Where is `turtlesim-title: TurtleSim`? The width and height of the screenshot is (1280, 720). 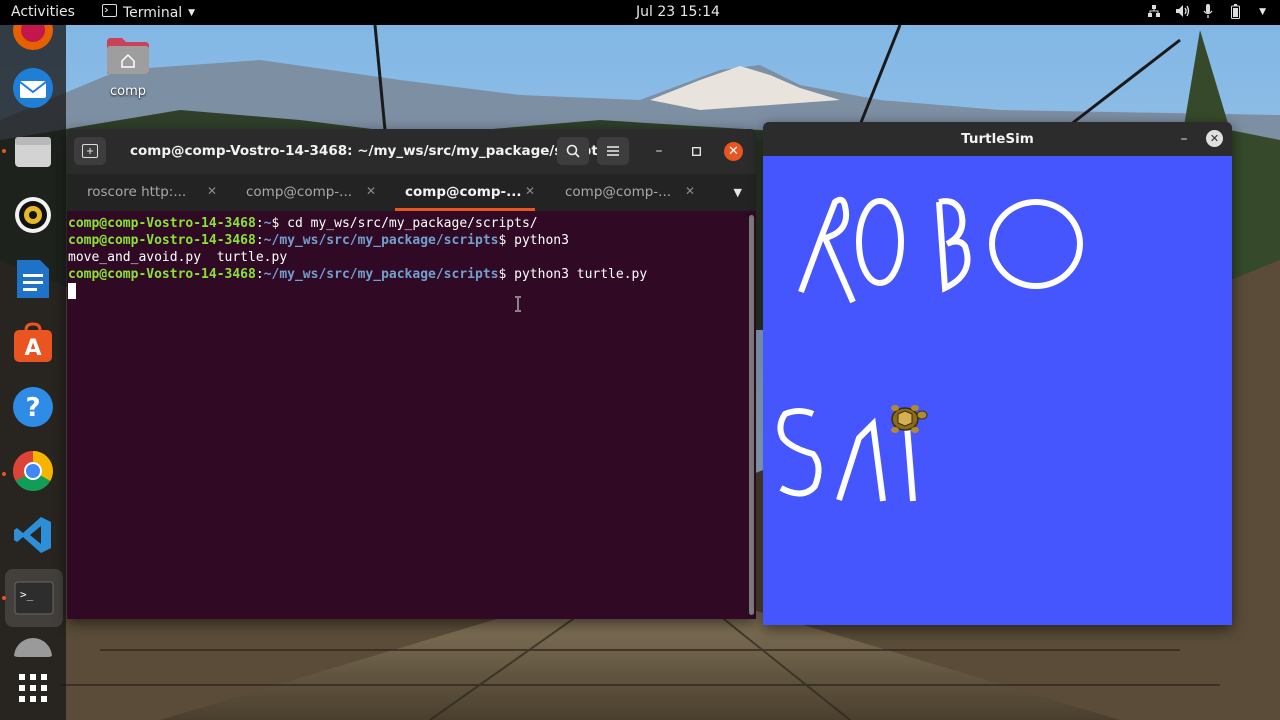
turtlesim-title: TurtleSim is located at coordinates (997, 139).